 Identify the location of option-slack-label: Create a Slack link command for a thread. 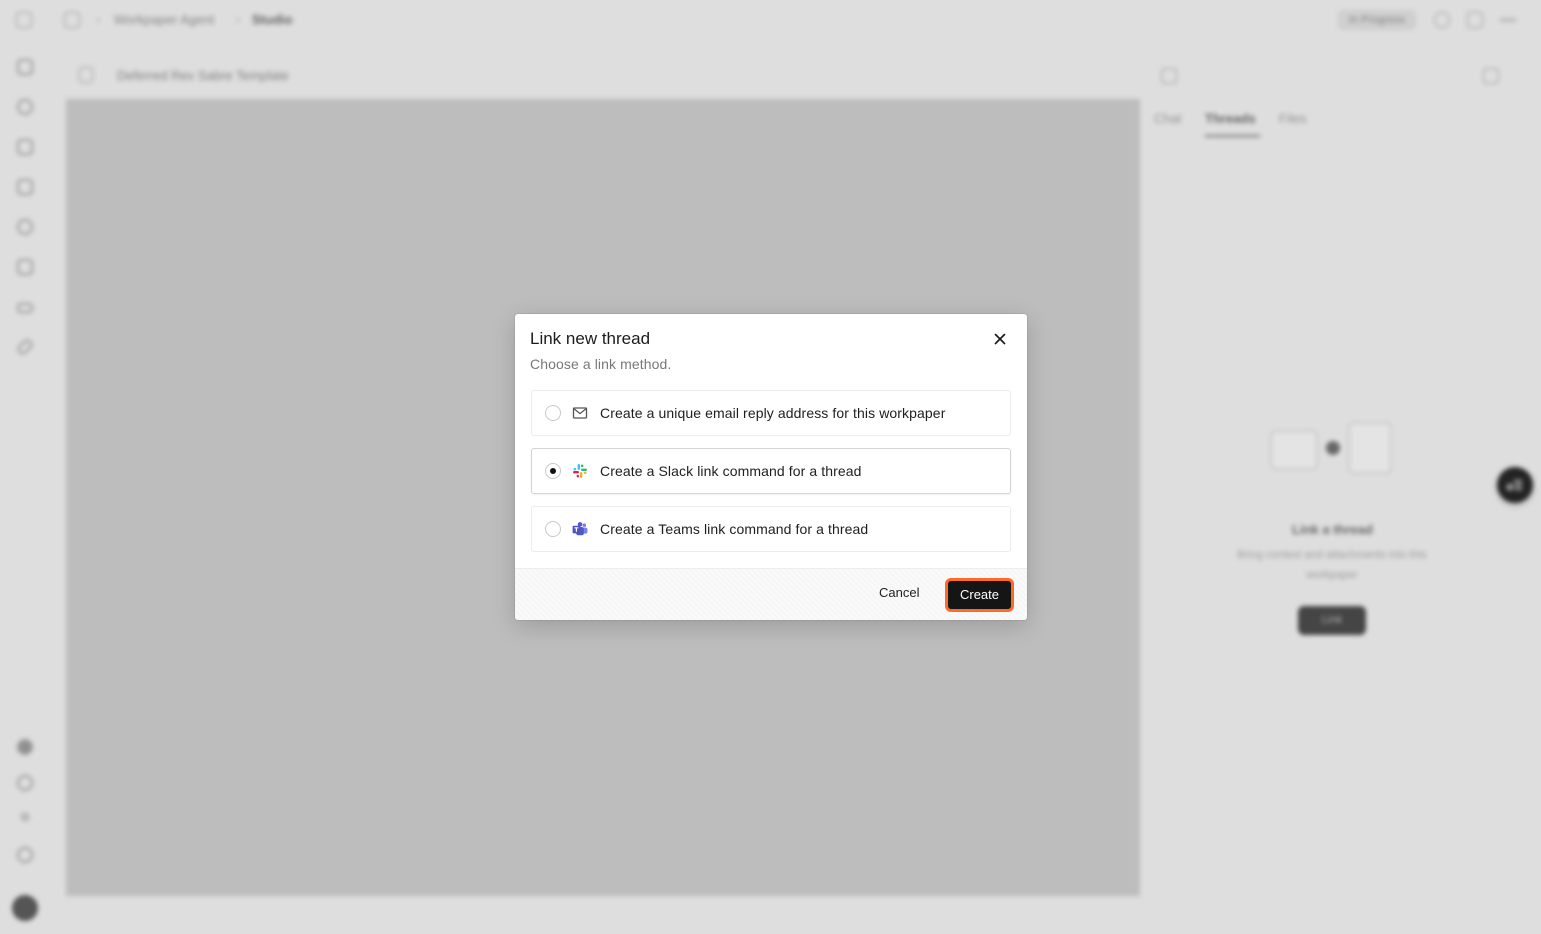
(731, 471).